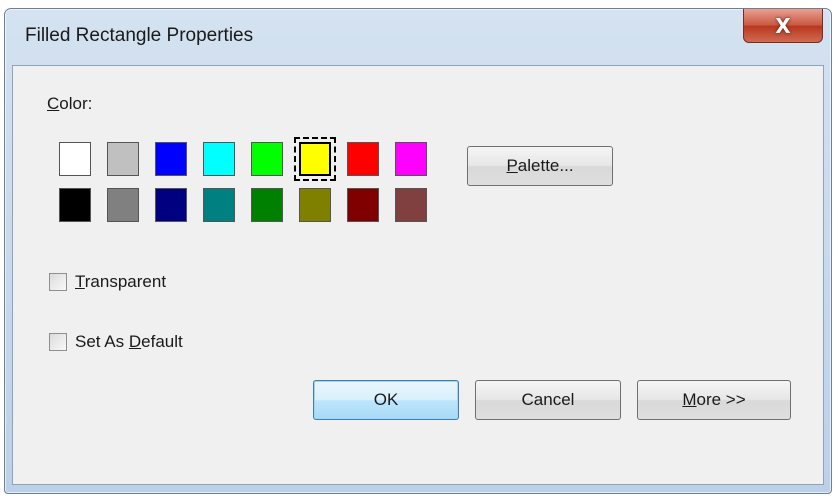 The width and height of the screenshot is (838, 496). What do you see at coordinates (58, 282) in the screenshot?
I see `transparent-checkbox` at bounding box center [58, 282].